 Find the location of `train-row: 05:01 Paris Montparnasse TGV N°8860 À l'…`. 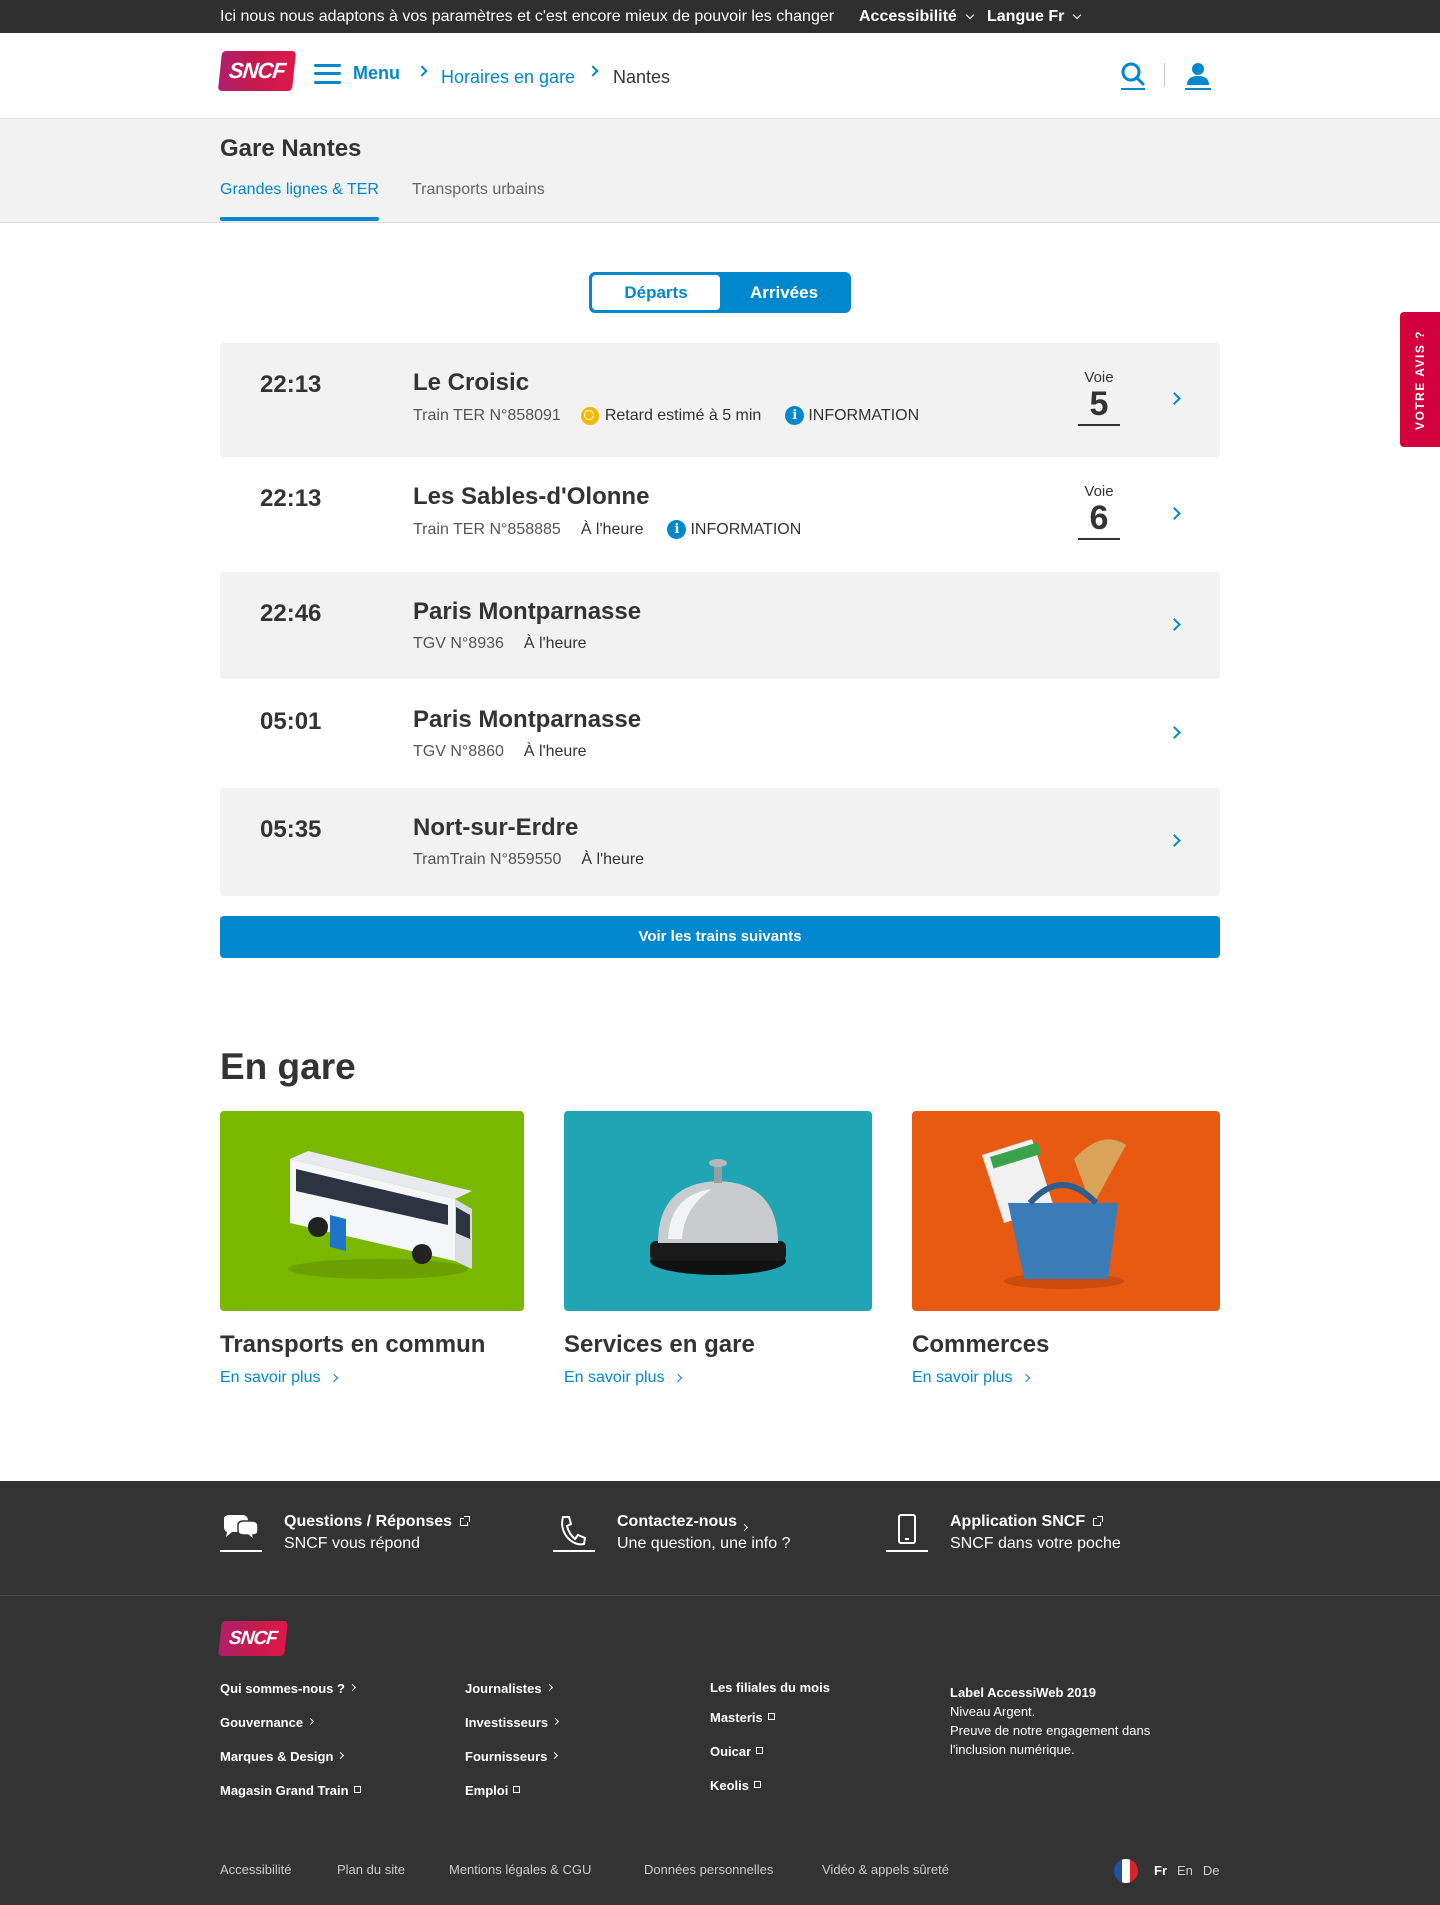

train-row: 05:01 Paris Montparnasse TGV N°8860 À l'… is located at coordinates (720, 734).